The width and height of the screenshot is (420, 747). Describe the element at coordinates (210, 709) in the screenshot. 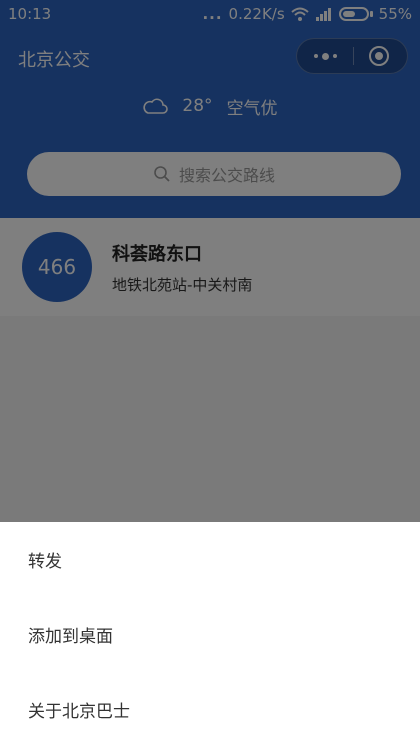

I see `about-item: 关于北京巴士` at that location.